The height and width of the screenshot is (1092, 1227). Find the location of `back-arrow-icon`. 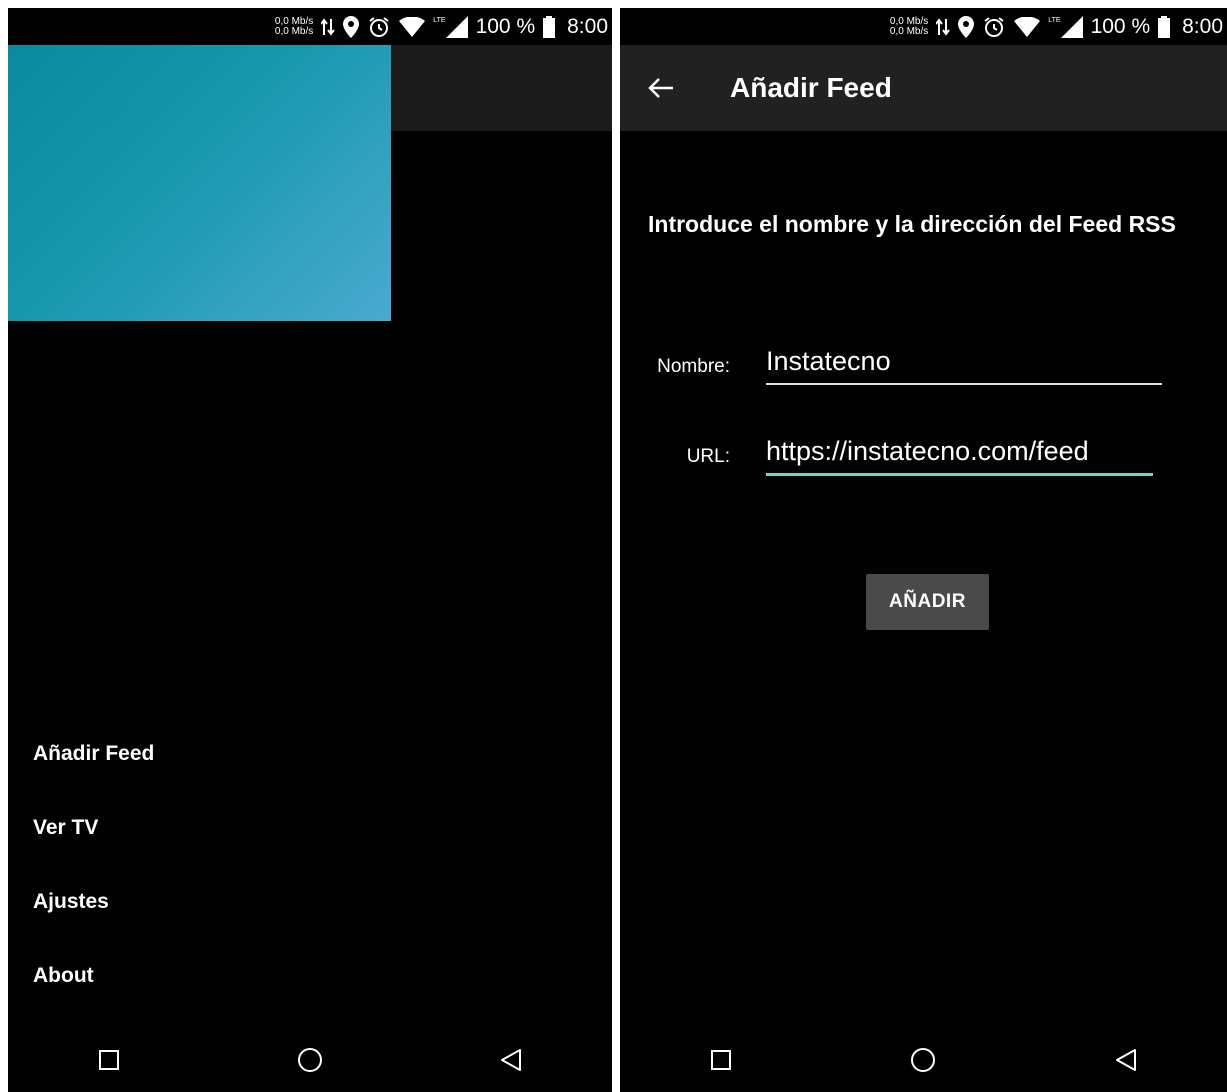

back-arrow-icon is located at coordinates (662, 88).